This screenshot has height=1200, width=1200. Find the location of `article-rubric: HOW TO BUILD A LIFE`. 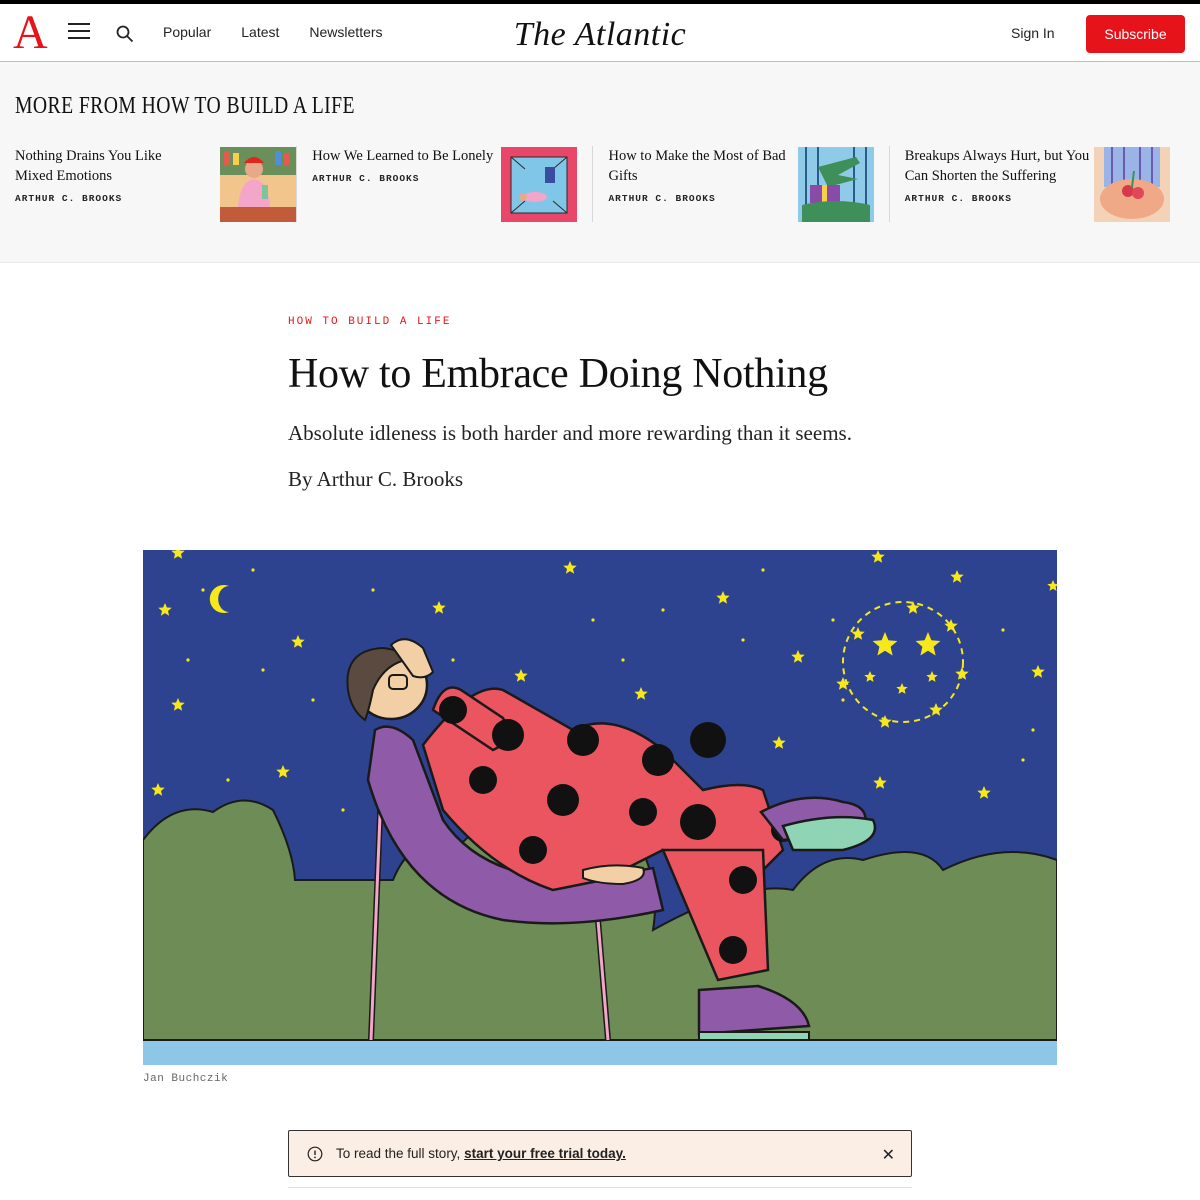

article-rubric: HOW TO BUILD A LIFE is located at coordinates (369, 322).